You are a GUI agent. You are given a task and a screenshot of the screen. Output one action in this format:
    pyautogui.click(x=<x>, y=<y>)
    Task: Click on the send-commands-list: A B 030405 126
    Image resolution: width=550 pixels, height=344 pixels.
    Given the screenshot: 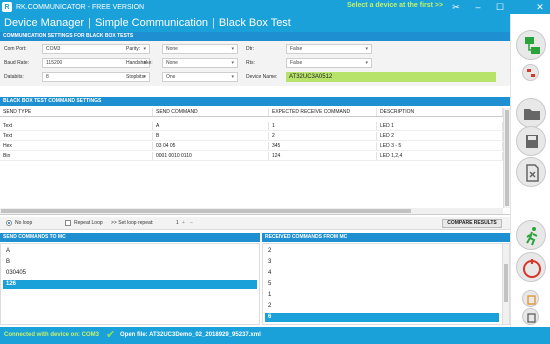 What is the action you would take?
    pyautogui.click(x=130, y=284)
    